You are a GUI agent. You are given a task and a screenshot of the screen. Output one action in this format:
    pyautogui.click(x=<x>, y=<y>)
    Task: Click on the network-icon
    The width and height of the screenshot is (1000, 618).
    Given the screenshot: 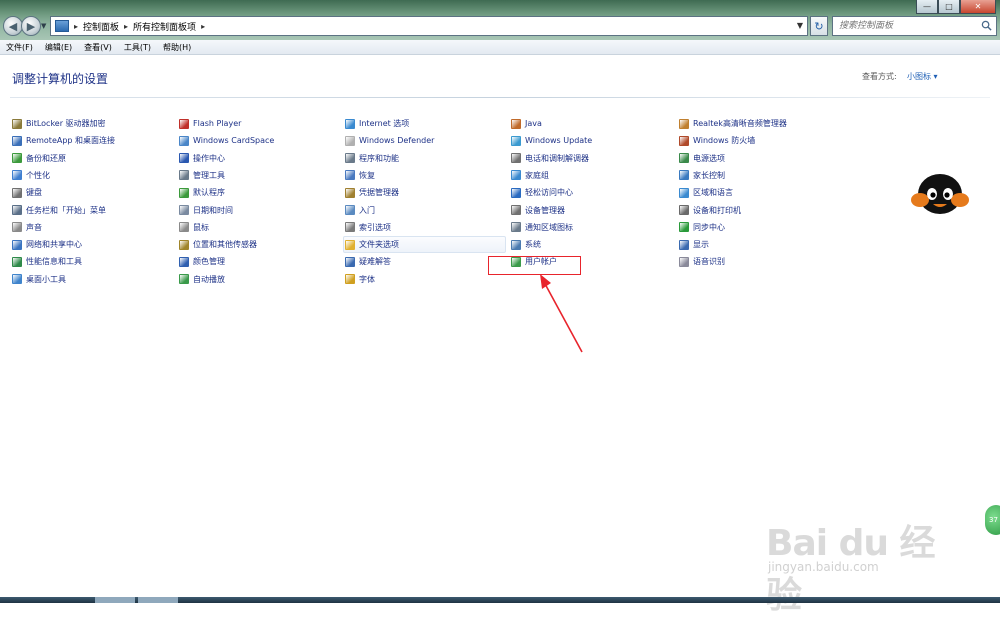 What is the action you would take?
    pyautogui.click(x=17, y=244)
    